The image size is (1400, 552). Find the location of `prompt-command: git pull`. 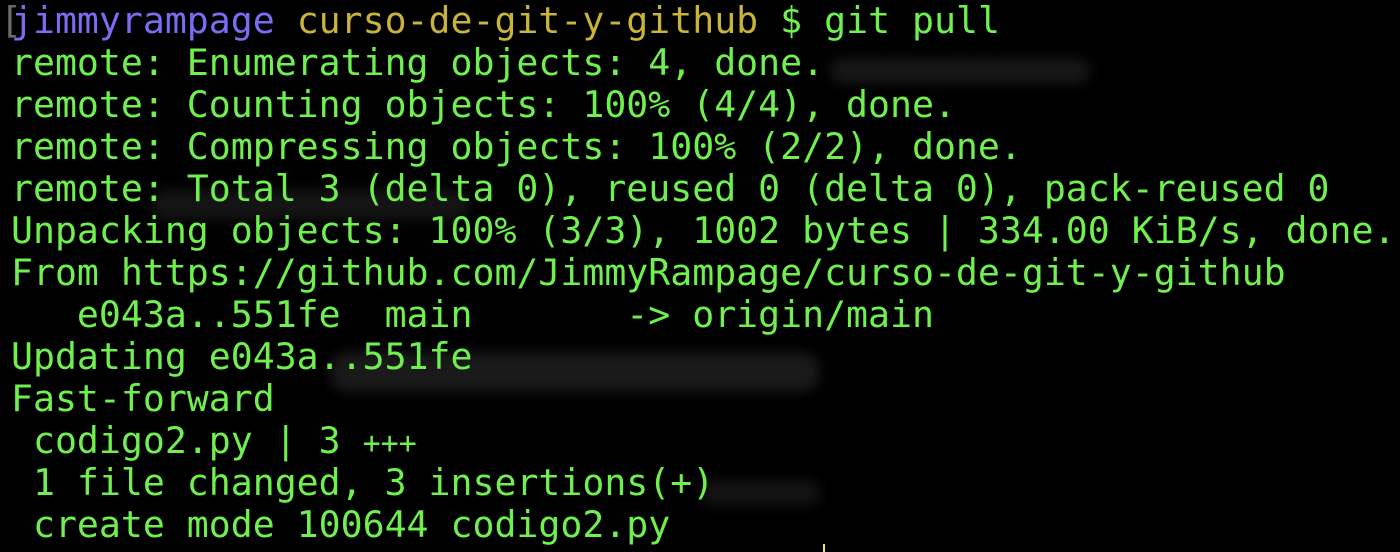

prompt-command: git pull is located at coordinates (912, 21).